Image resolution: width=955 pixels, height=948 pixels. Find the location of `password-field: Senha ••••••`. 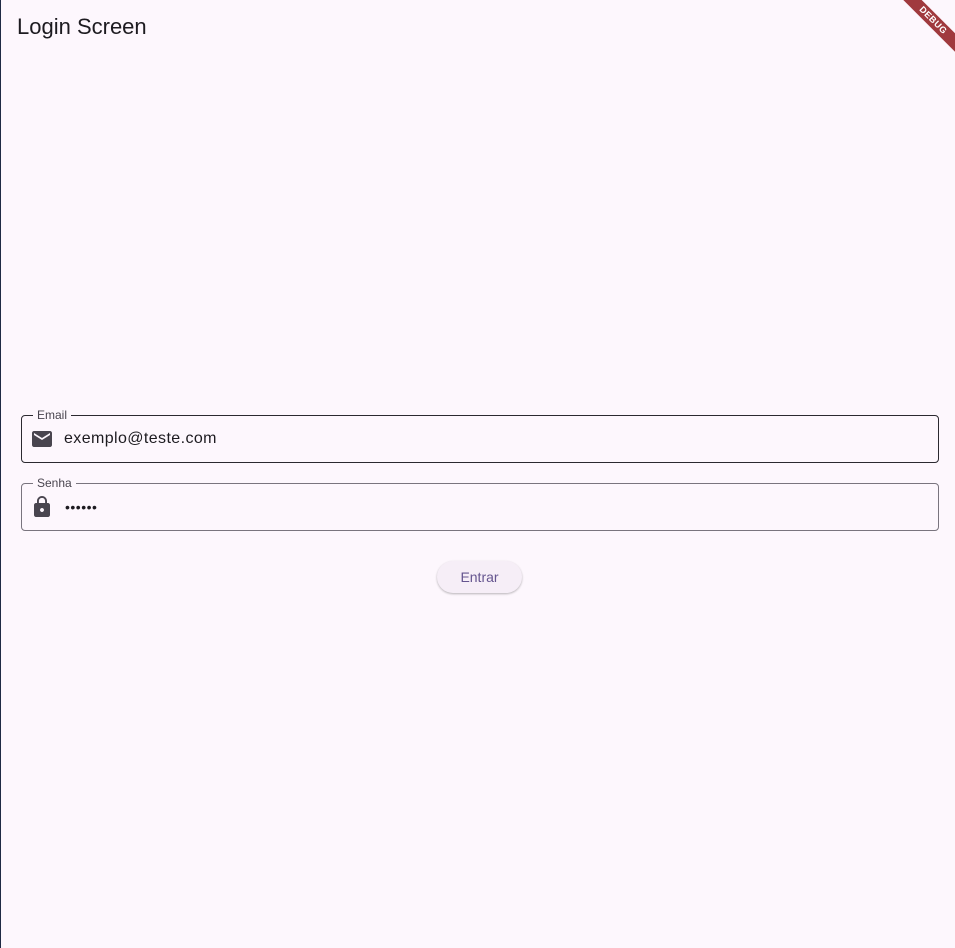

password-field: Senha •••••• is located at coordinates (480, 503).